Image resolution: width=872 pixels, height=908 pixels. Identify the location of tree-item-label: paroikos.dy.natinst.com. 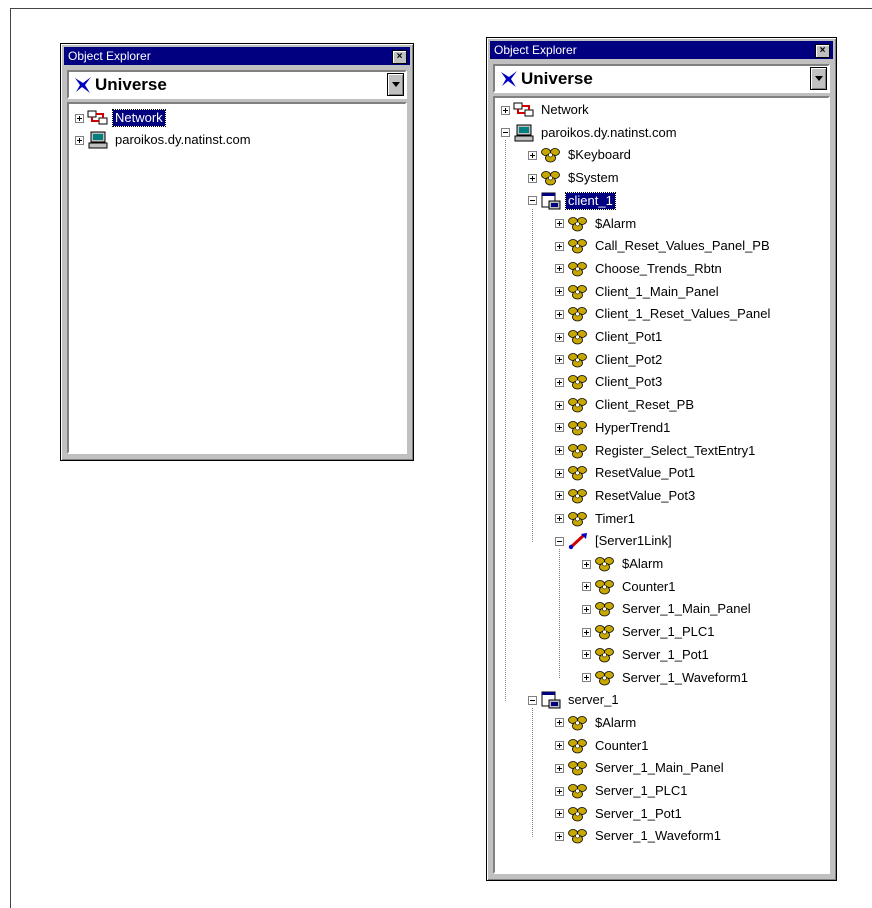
(609, 132).